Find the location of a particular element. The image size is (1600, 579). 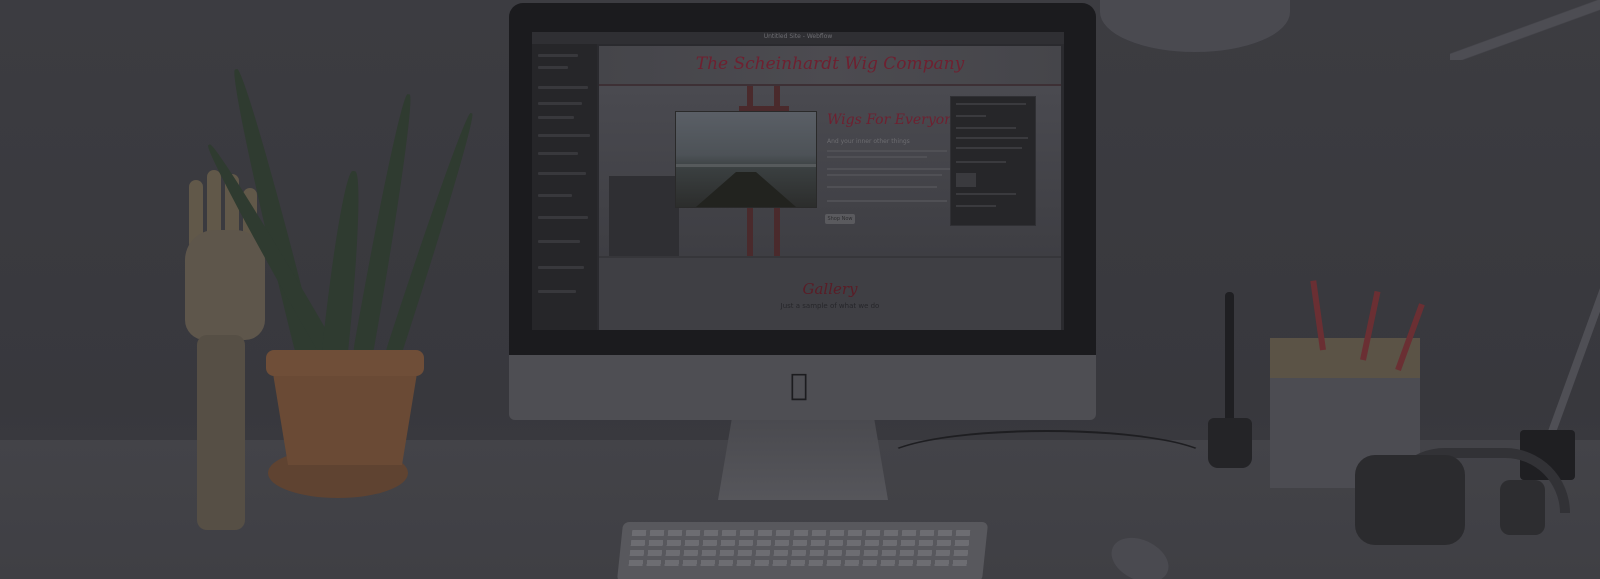

pot-rim is located at coordinates (345, 363).